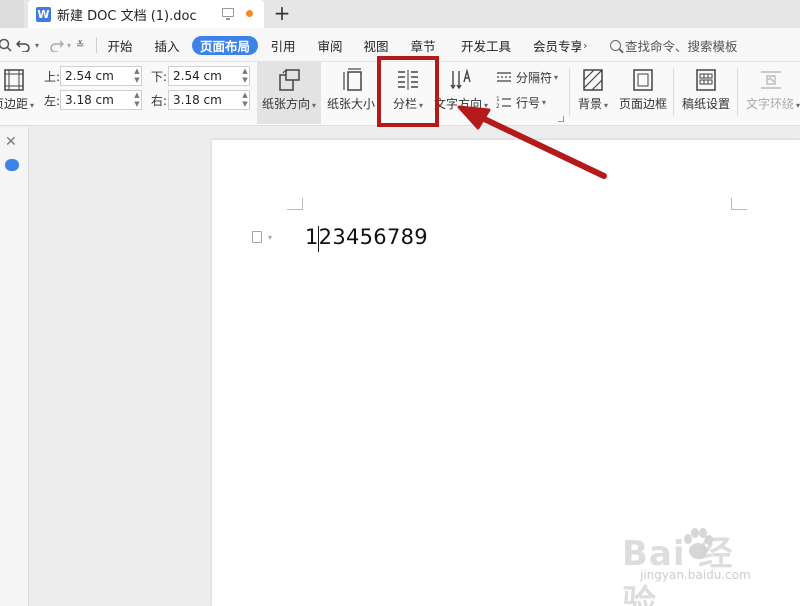 The image size is (800, 606). Describe the element at coordinates (209, 100) in the screenshot. I see `right-margin-input: 3.18 cm` at that location.